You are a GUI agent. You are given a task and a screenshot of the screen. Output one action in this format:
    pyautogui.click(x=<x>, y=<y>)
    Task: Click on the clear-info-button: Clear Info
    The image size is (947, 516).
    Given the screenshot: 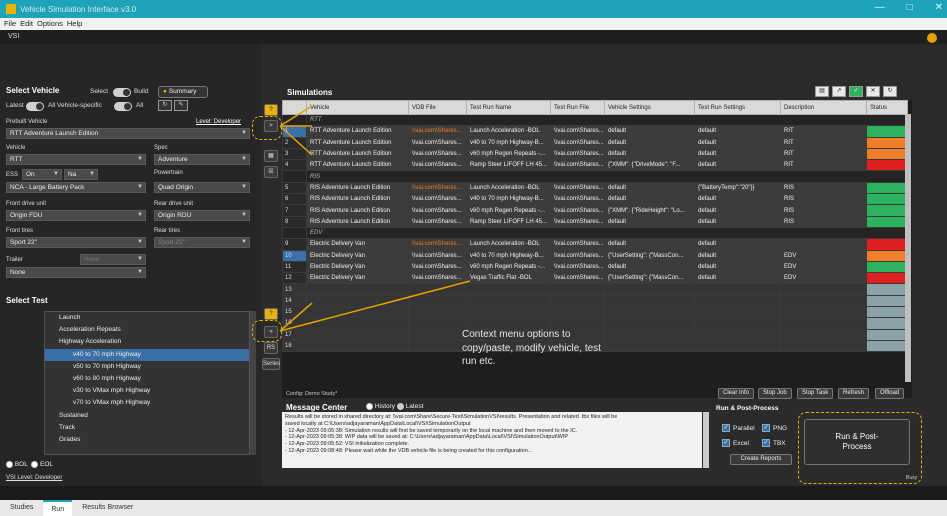 What is the action you would take?
    pyautogui.click(x=736, y=393)
    